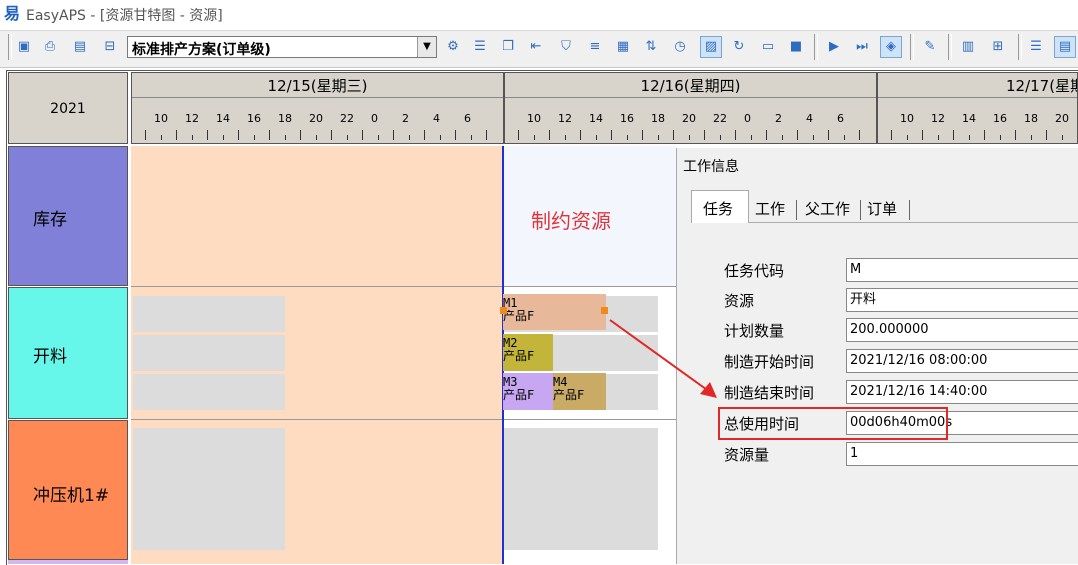 This screenshot has width=1078, height=565. I want to click on field-resource-qty: 1, so click(962, 454).